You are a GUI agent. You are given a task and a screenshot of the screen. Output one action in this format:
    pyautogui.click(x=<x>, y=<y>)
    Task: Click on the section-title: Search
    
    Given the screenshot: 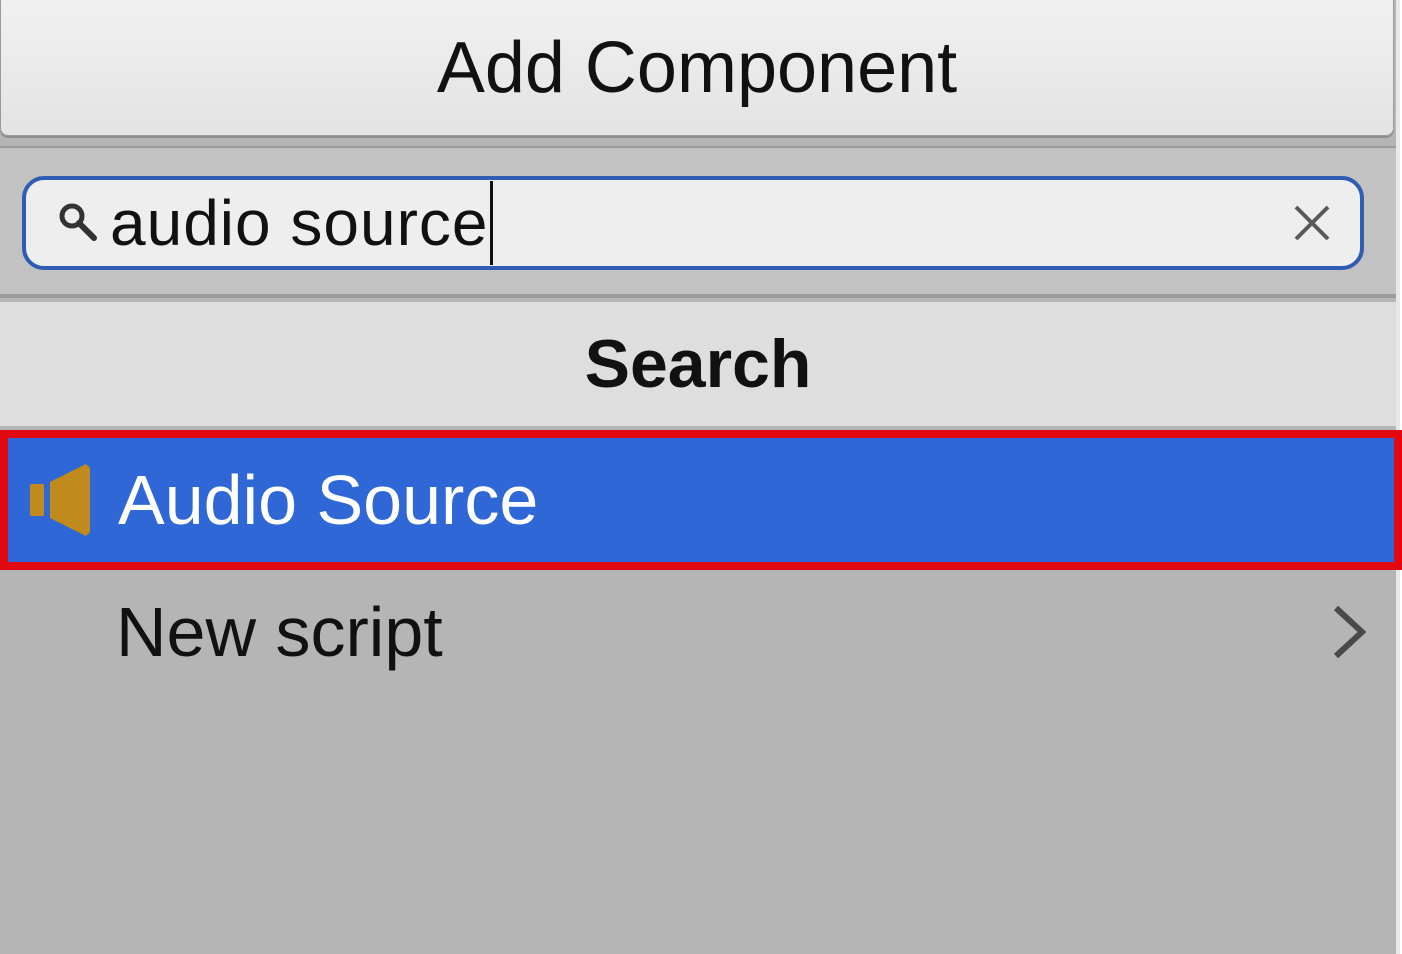 What is the action you would take?
    pyautogui.click(x=698, y=364)
    